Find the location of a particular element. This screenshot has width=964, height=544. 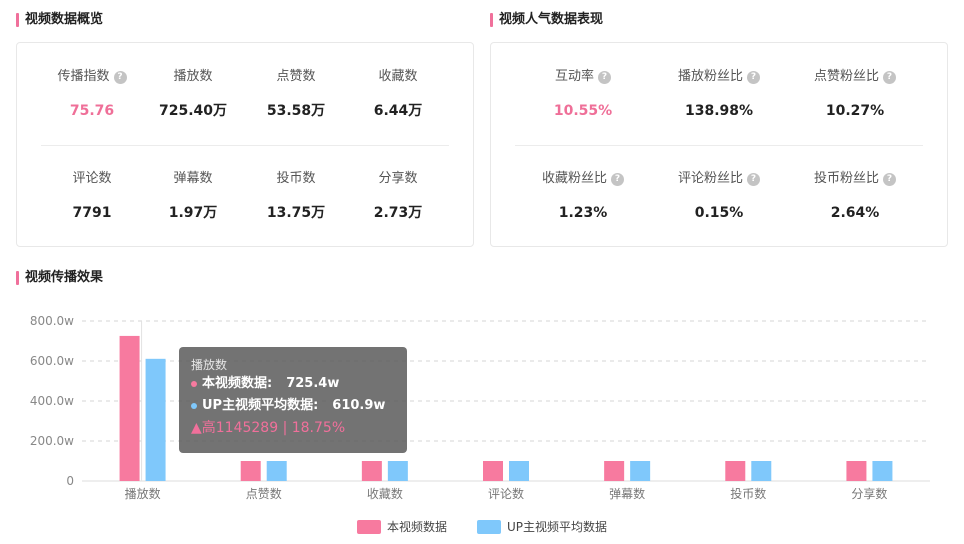

y-tick-label: 800.0w is located at coordinates (52, 321).